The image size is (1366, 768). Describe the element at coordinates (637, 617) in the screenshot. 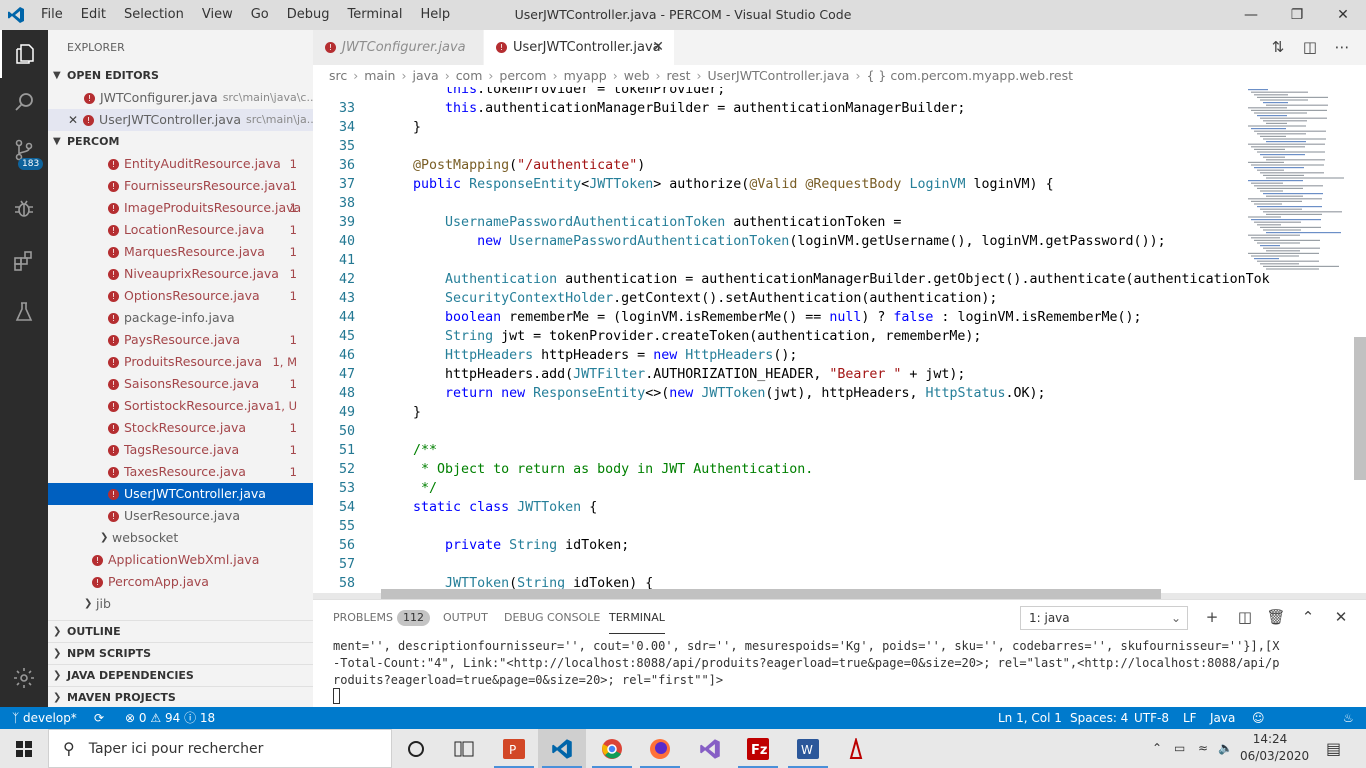

I see `tab-terminal: TERMINAL` at that location.